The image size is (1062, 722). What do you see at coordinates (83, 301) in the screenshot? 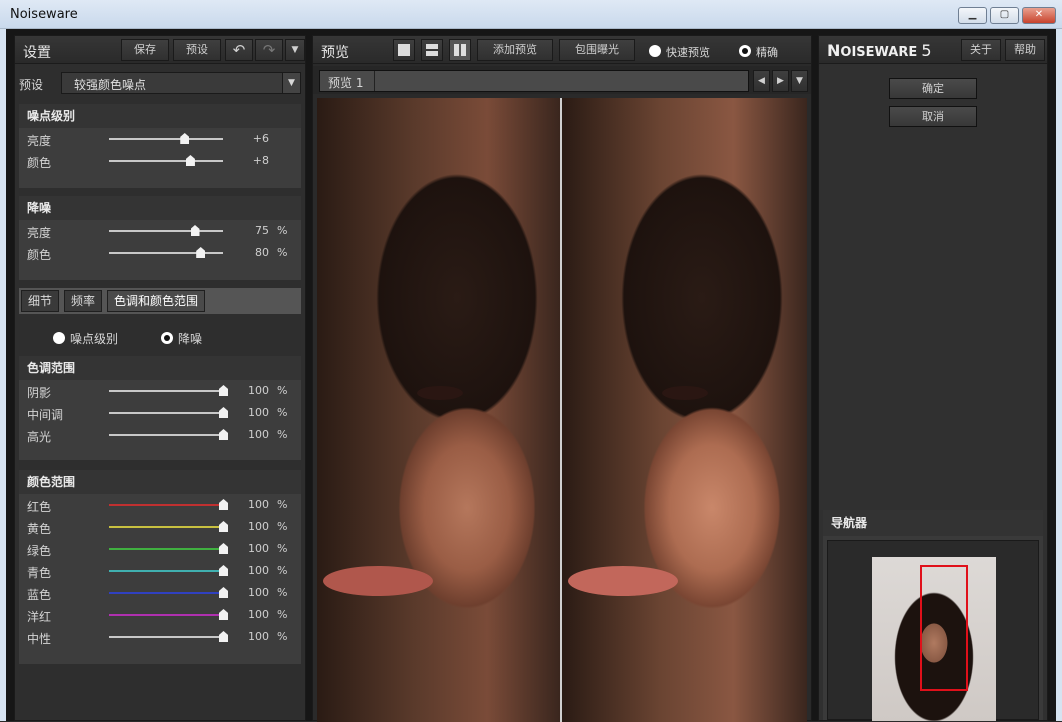
I see `tab-frequency: 频率` at bounding box center [83, 301].